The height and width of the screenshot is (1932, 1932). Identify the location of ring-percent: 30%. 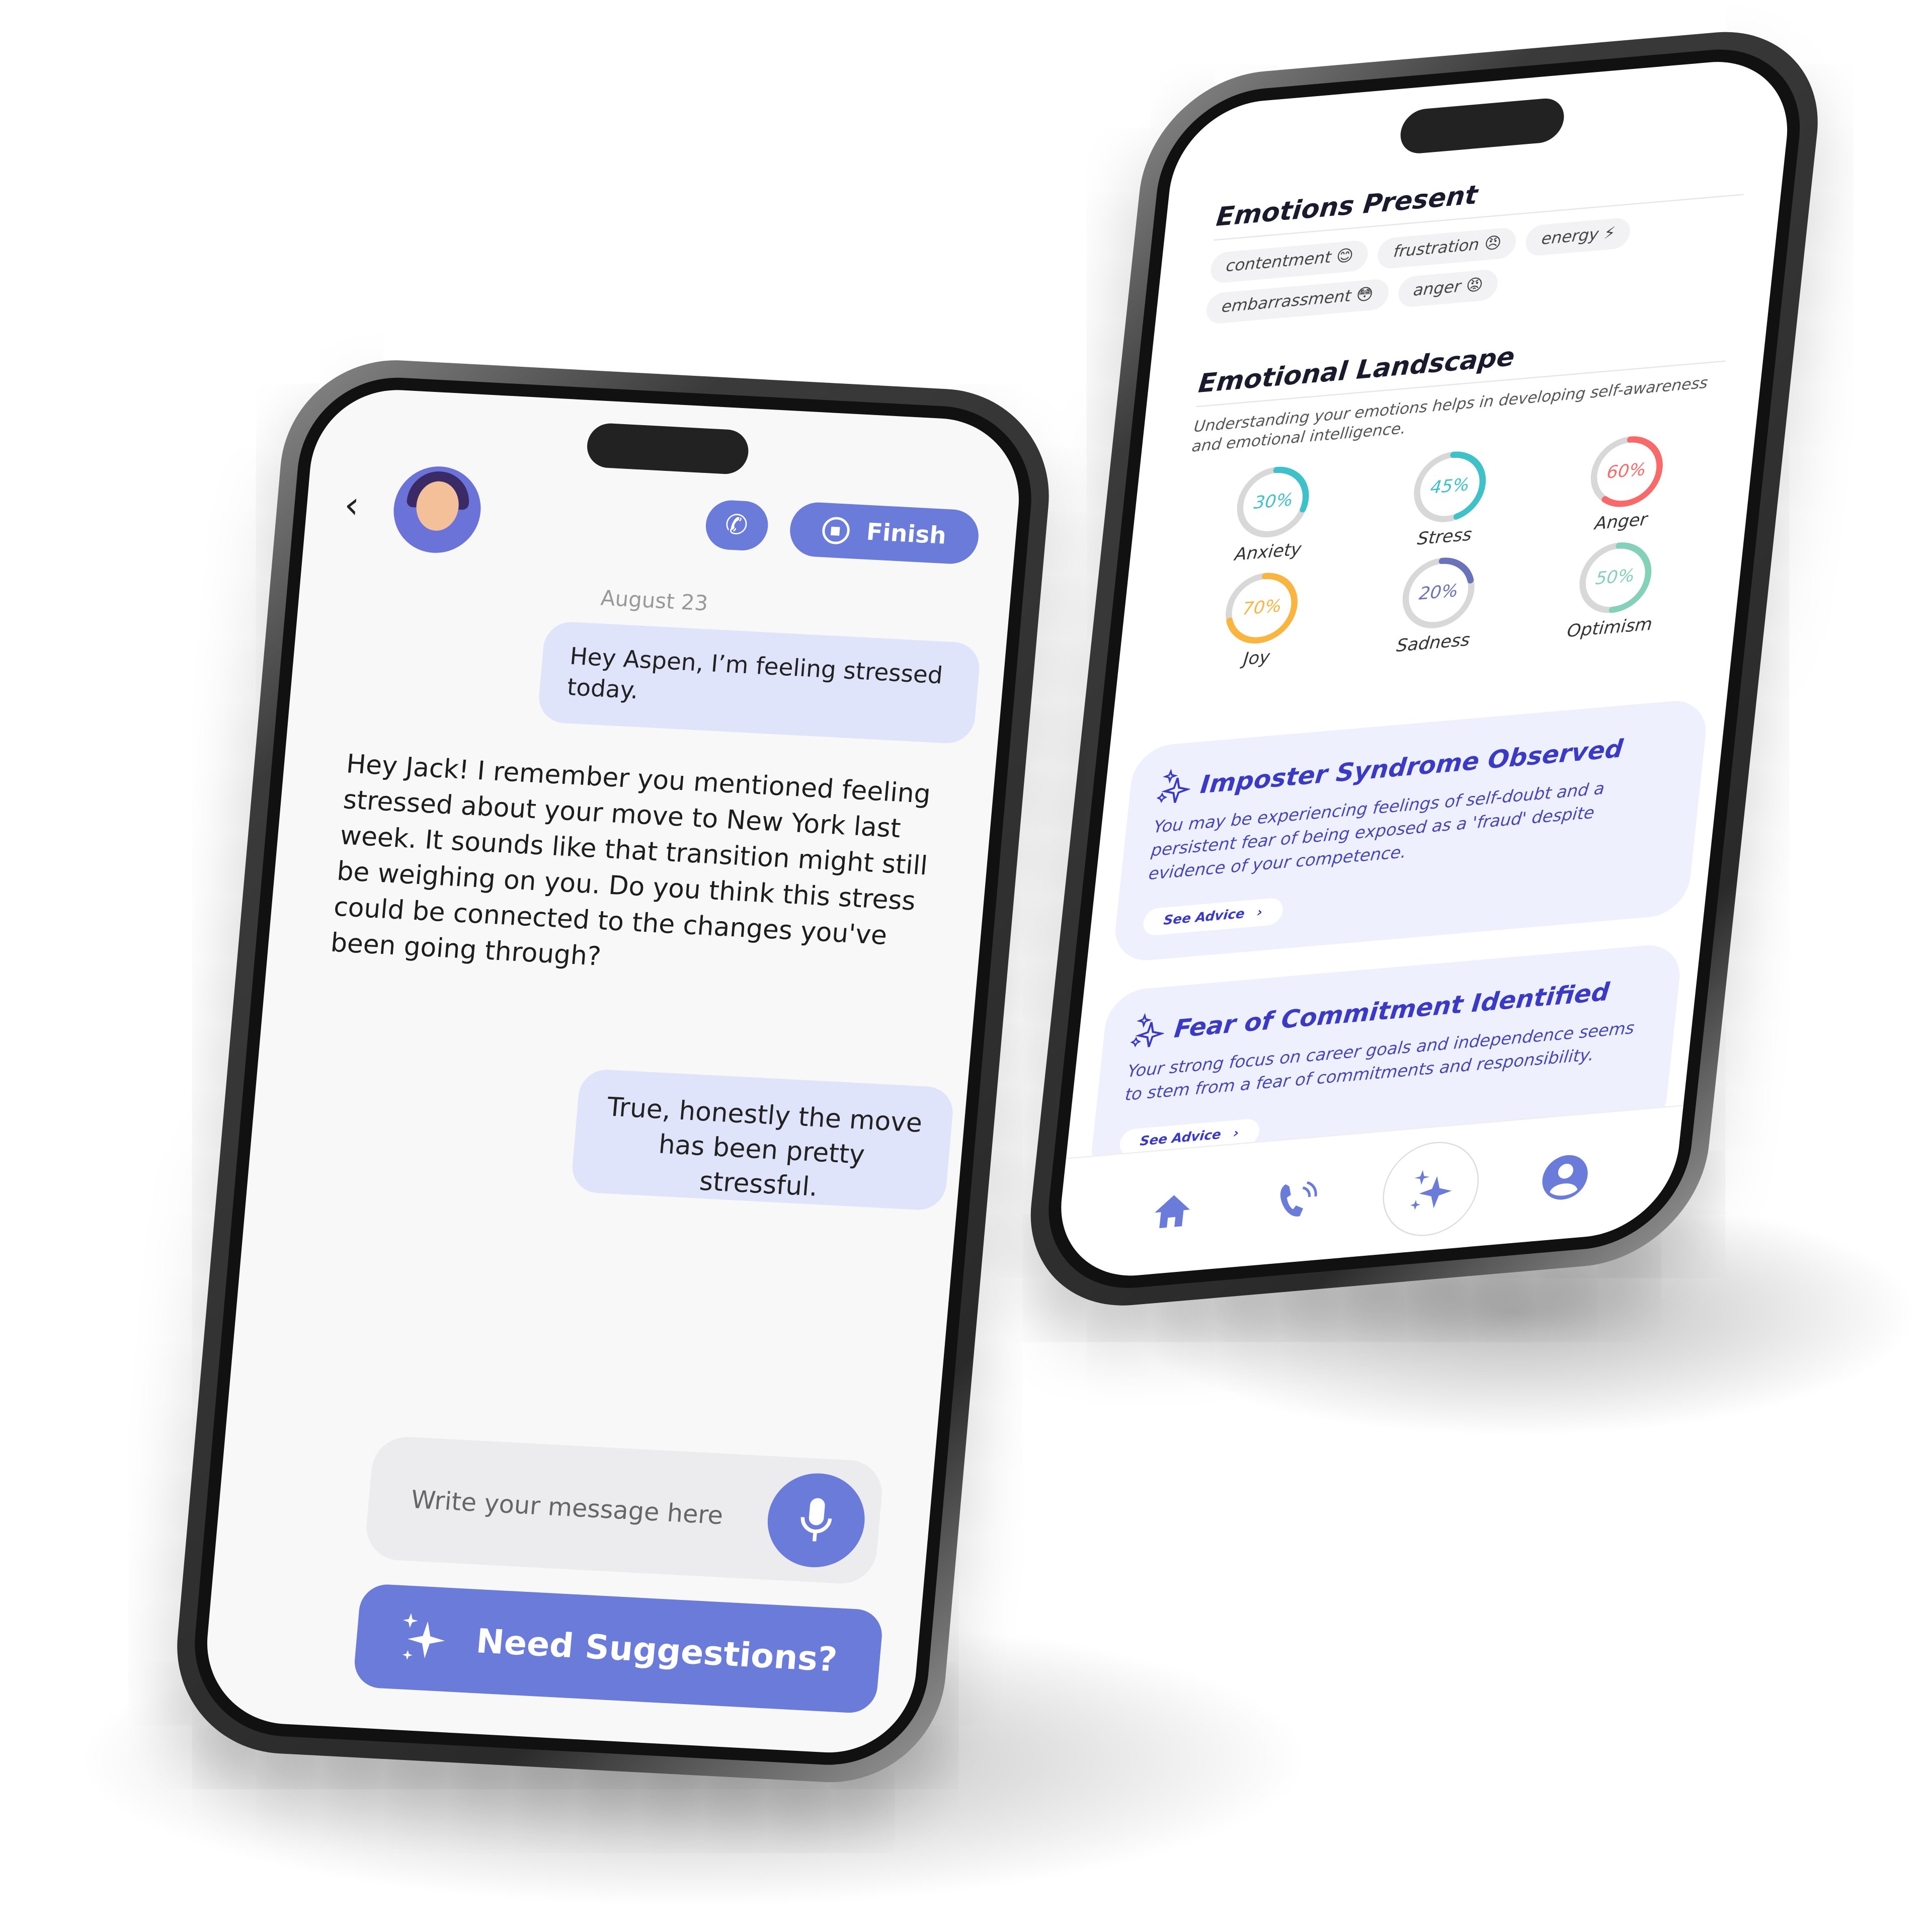
(1273, 502).